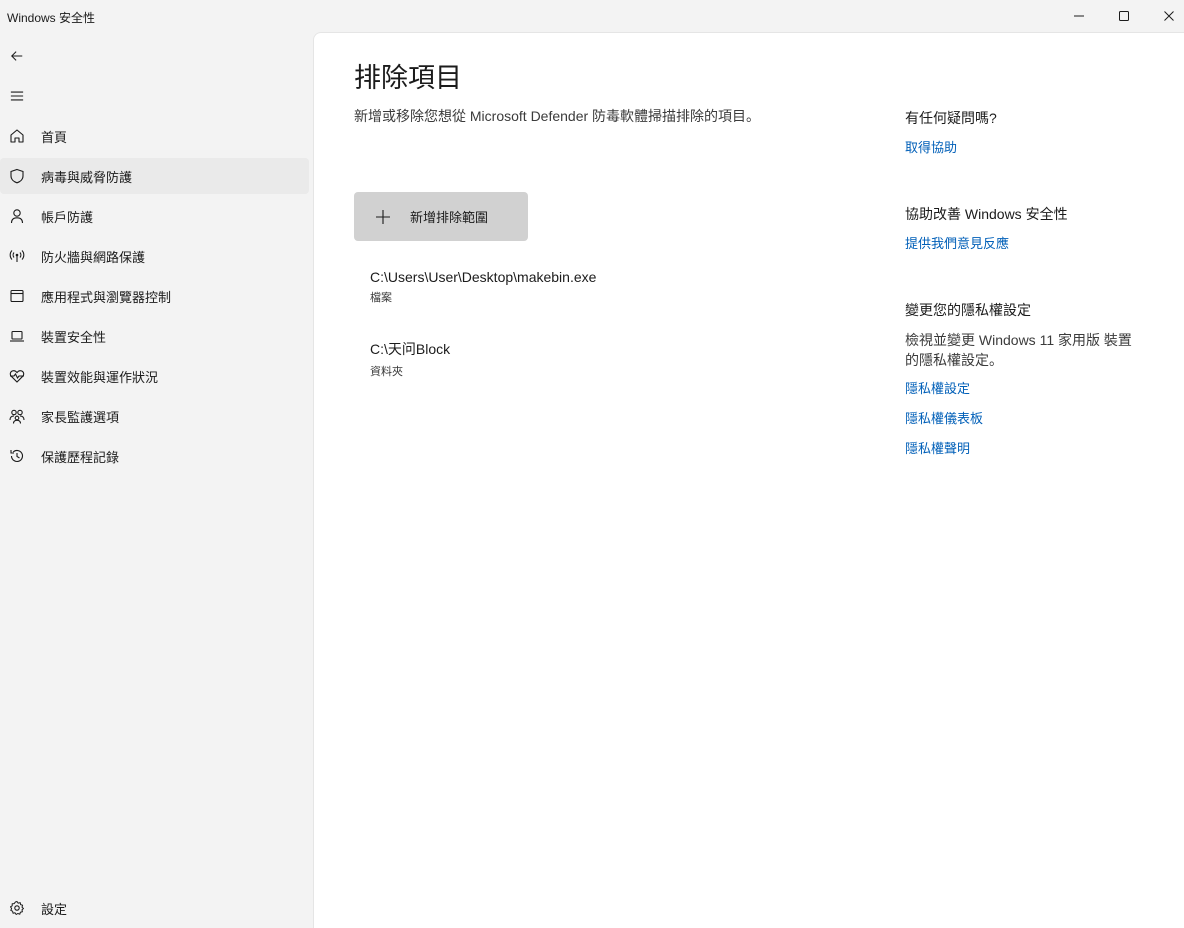  What do you see at coordinates (154, 256) in the screenshot?
I see `sidebar-item-firewall: 防火牆與網路保護` at bounding box center [154, 256].